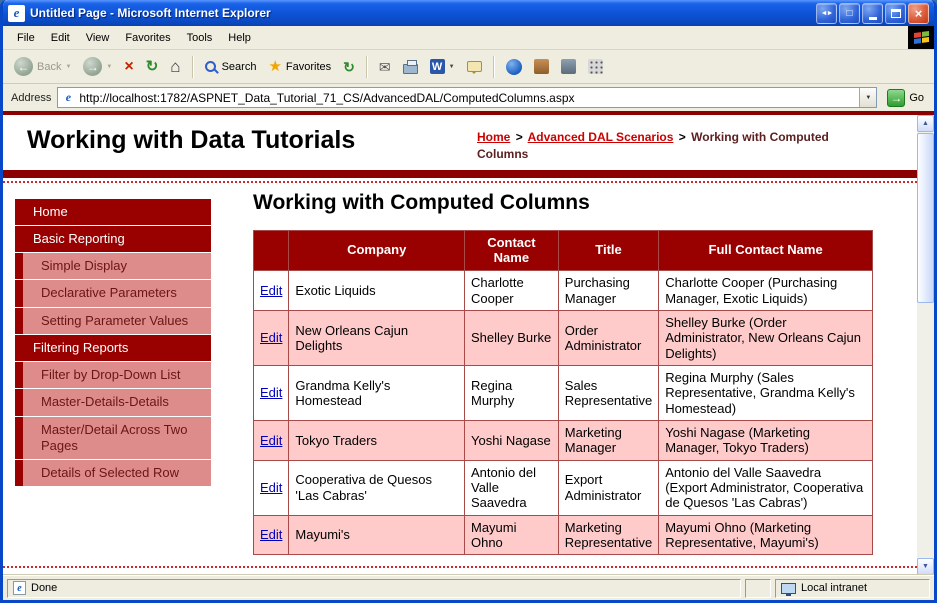 This screenshot has height=603, width=937. I want to click on scroll-track, so click(925, 431).